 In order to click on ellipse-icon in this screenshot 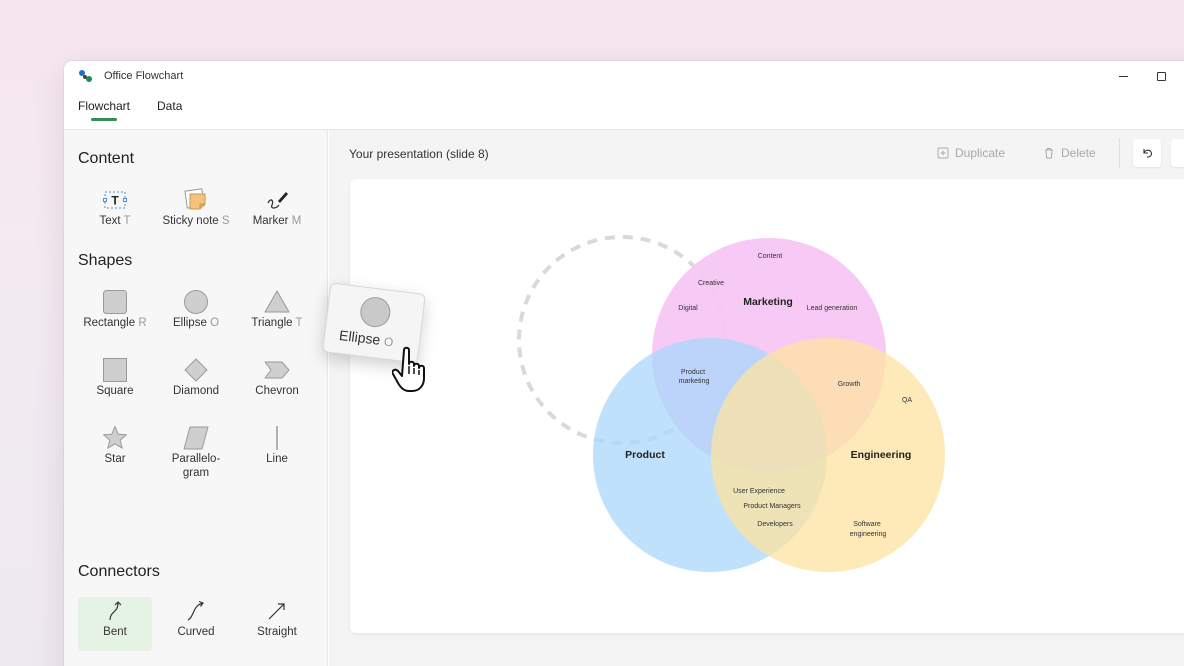, I will do `click(196, 302)`.